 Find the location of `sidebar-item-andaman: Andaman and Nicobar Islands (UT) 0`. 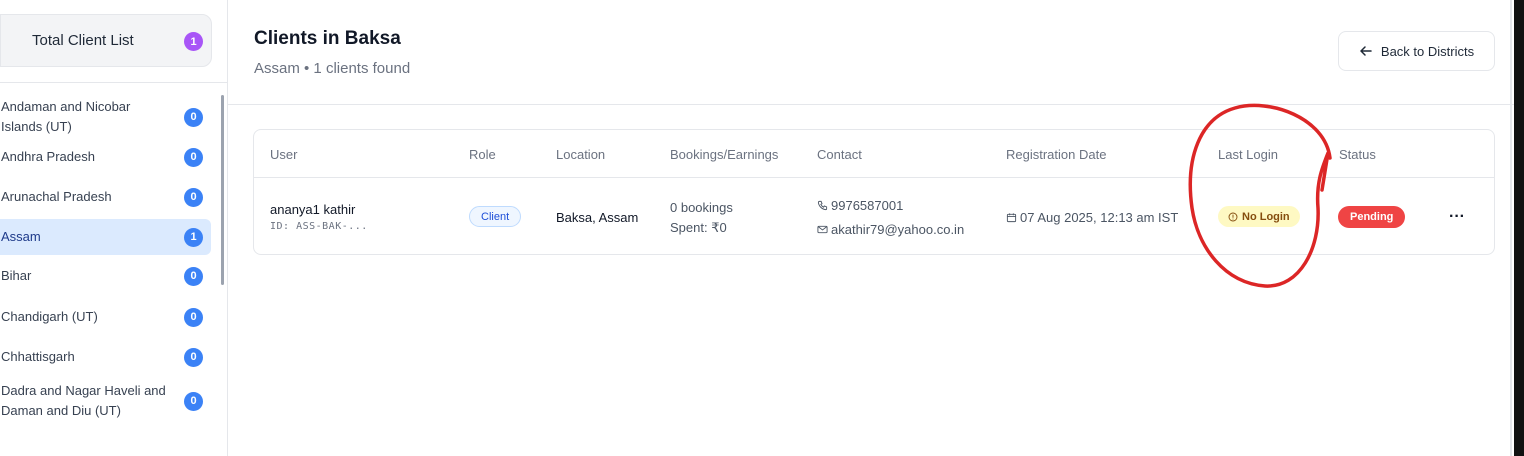

sidebar-item-andaman: Andaman and Nicobar Islands (UT) 0 is located at coordinates (105, 117).